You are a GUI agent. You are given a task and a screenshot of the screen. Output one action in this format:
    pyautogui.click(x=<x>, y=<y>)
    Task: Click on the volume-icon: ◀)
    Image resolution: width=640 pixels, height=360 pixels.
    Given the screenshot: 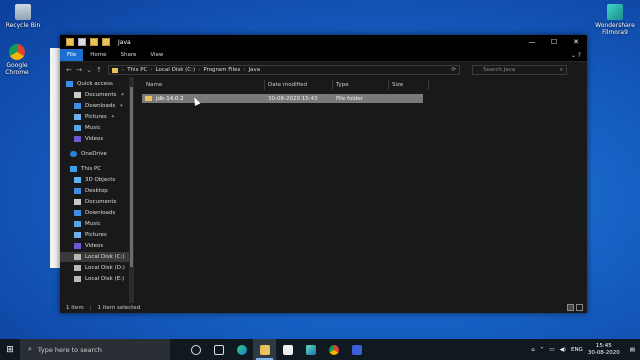 What is the action you would take?
    pyautogui.click(x=563, y=350)
    